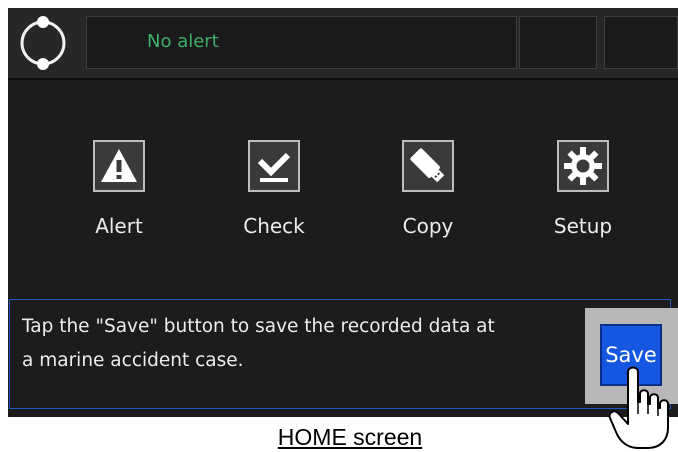 The width and height of the screenshot is (678, 452). What do you see at coordinates (274, 226) in the screenshot?
I see `menu-check-label: Check` at bounding box center [274, 226].